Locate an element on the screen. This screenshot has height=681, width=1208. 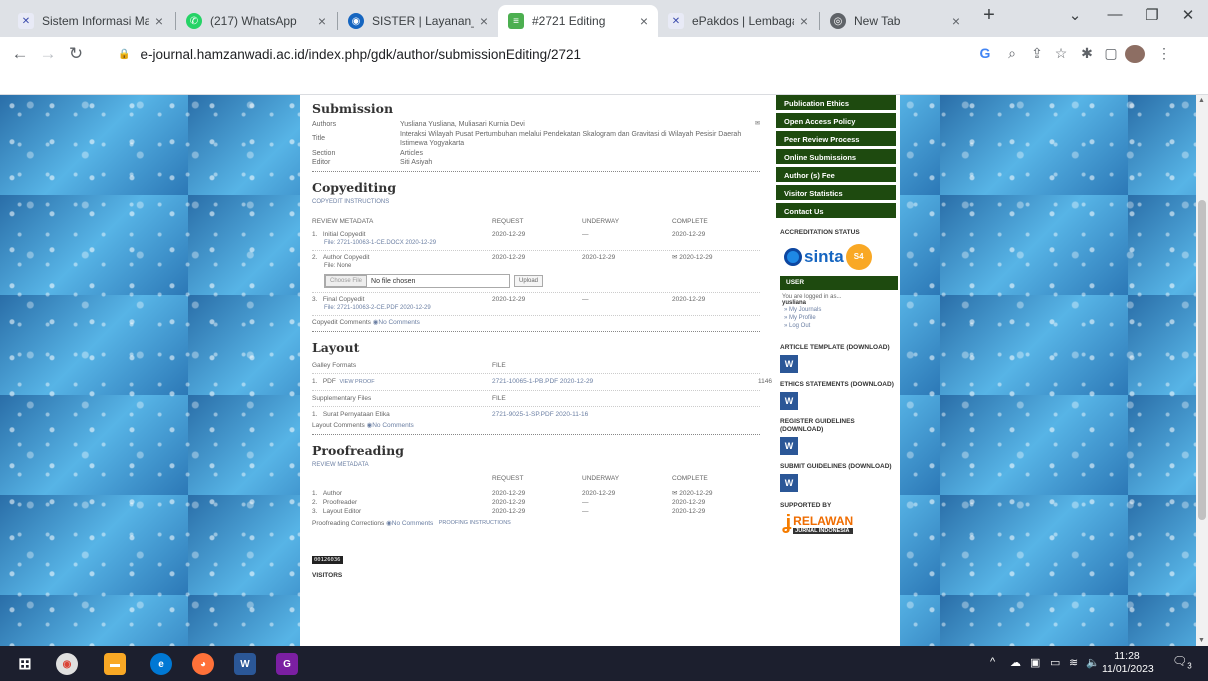
tab-sister: ◉ SISTER | Layanan_bkd × is located at coordinates (418, 21).